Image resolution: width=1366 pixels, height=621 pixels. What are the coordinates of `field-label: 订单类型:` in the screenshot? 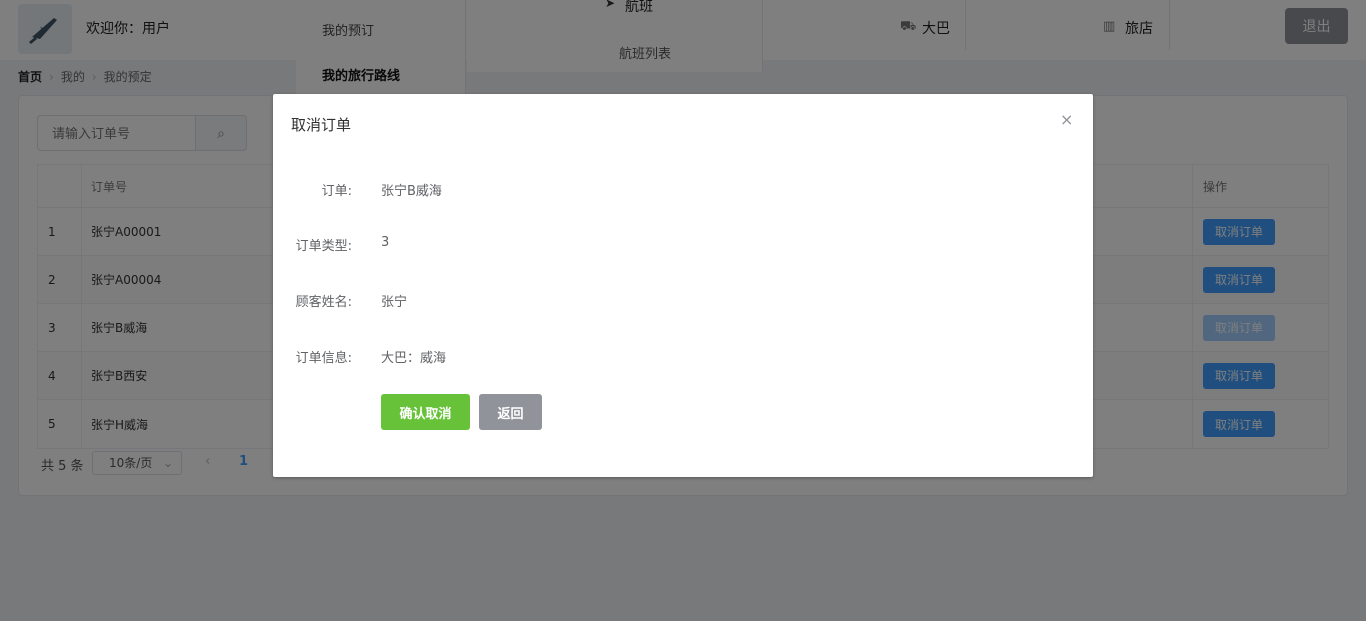 It's located at (323, 246).